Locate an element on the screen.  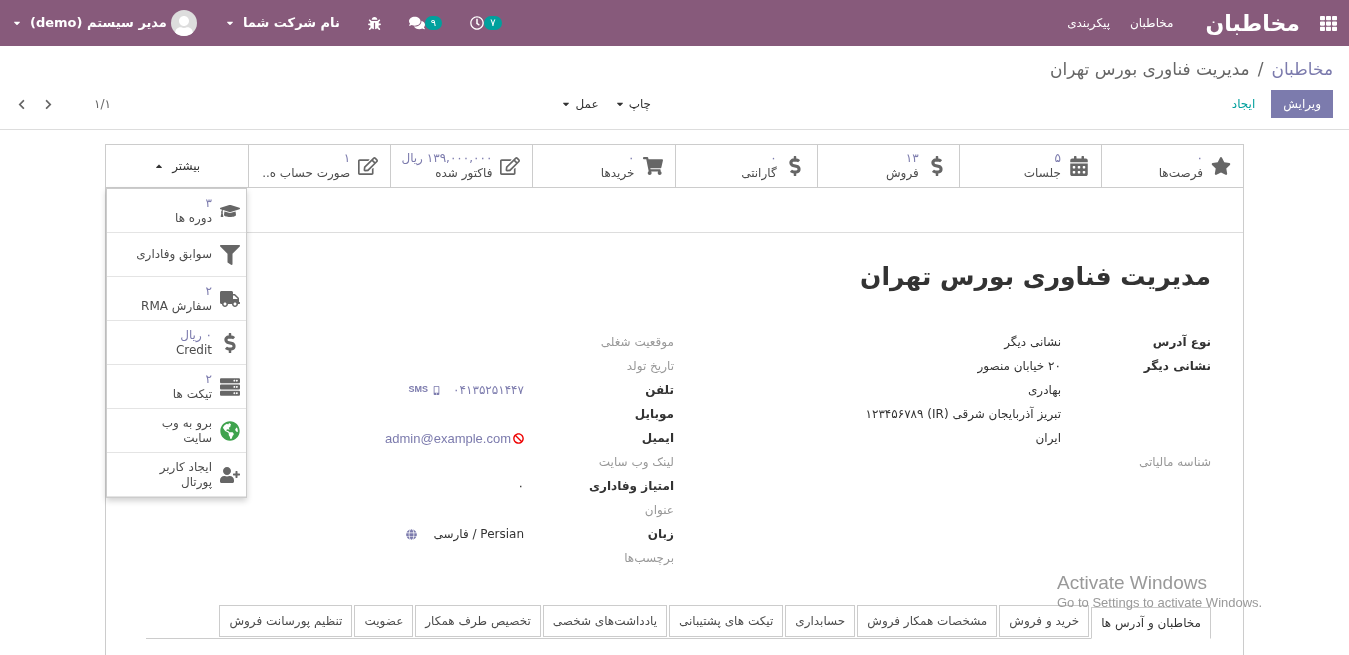
field-label: زبان is located at coordinates (660, 534).